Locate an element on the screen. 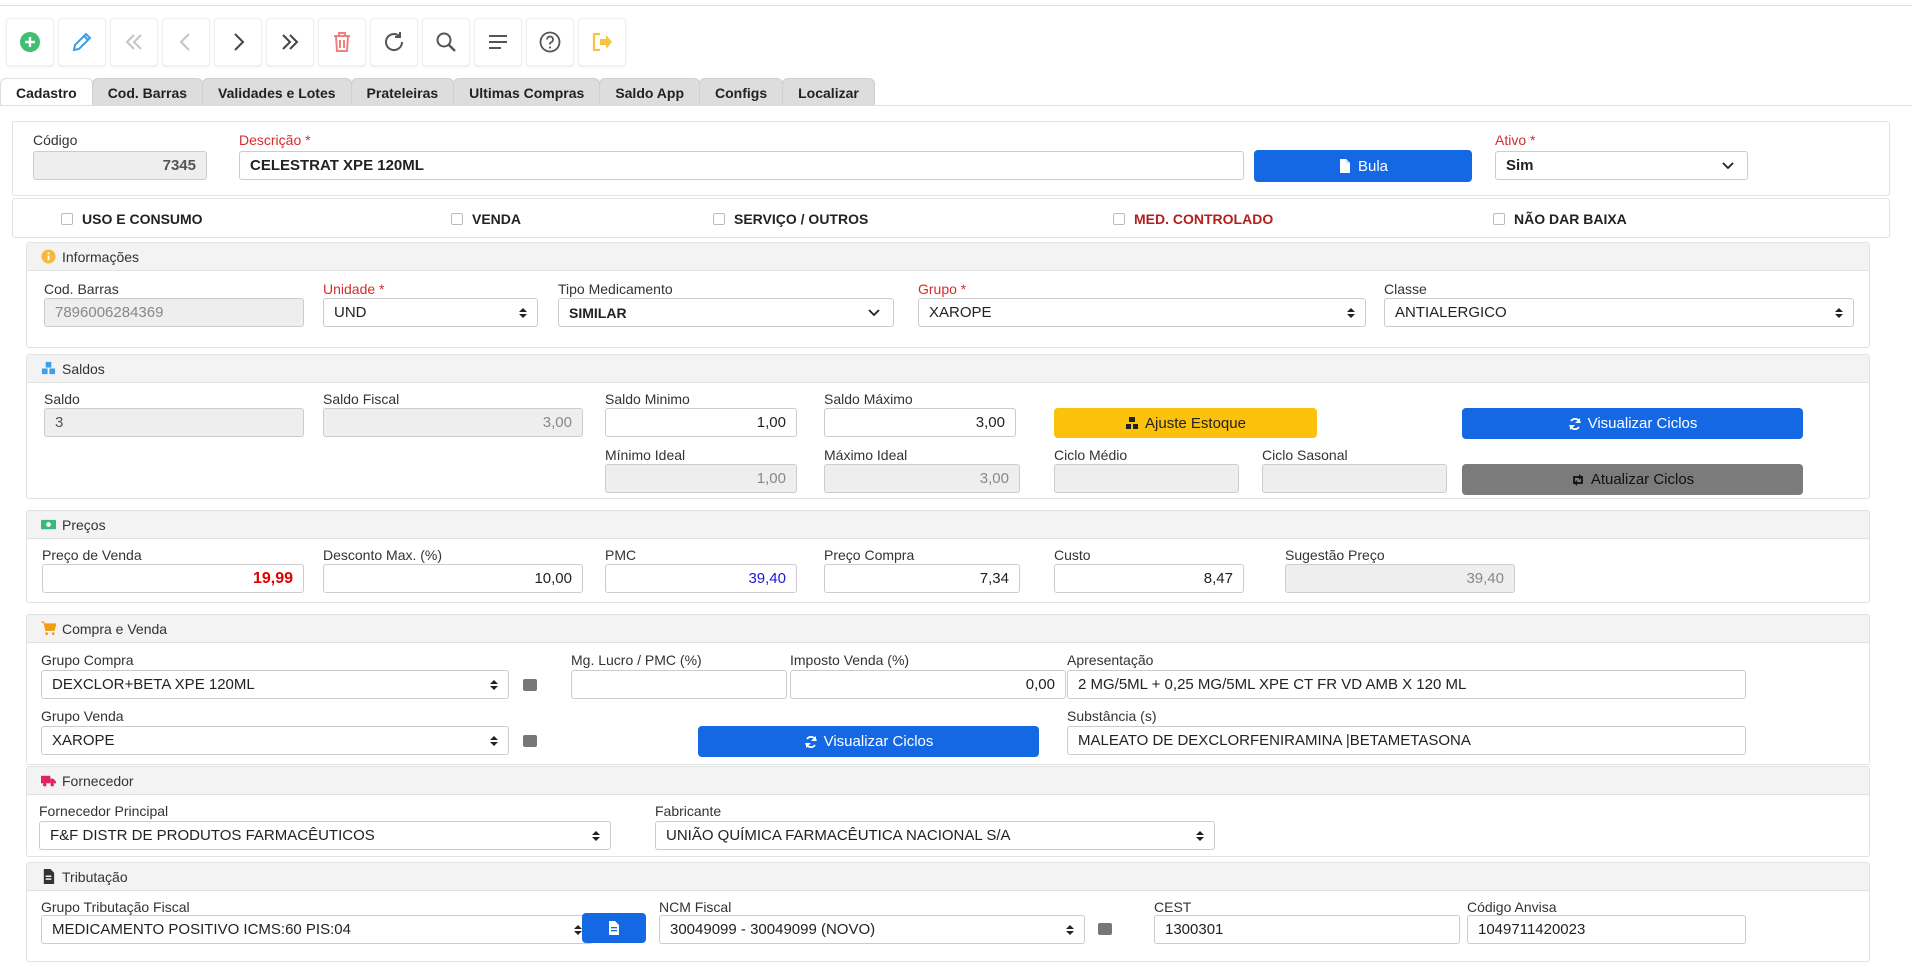 The height and width of the screenshot is (962, 1912). custo-field: 8,47 is located at coordinates (1149, 578).